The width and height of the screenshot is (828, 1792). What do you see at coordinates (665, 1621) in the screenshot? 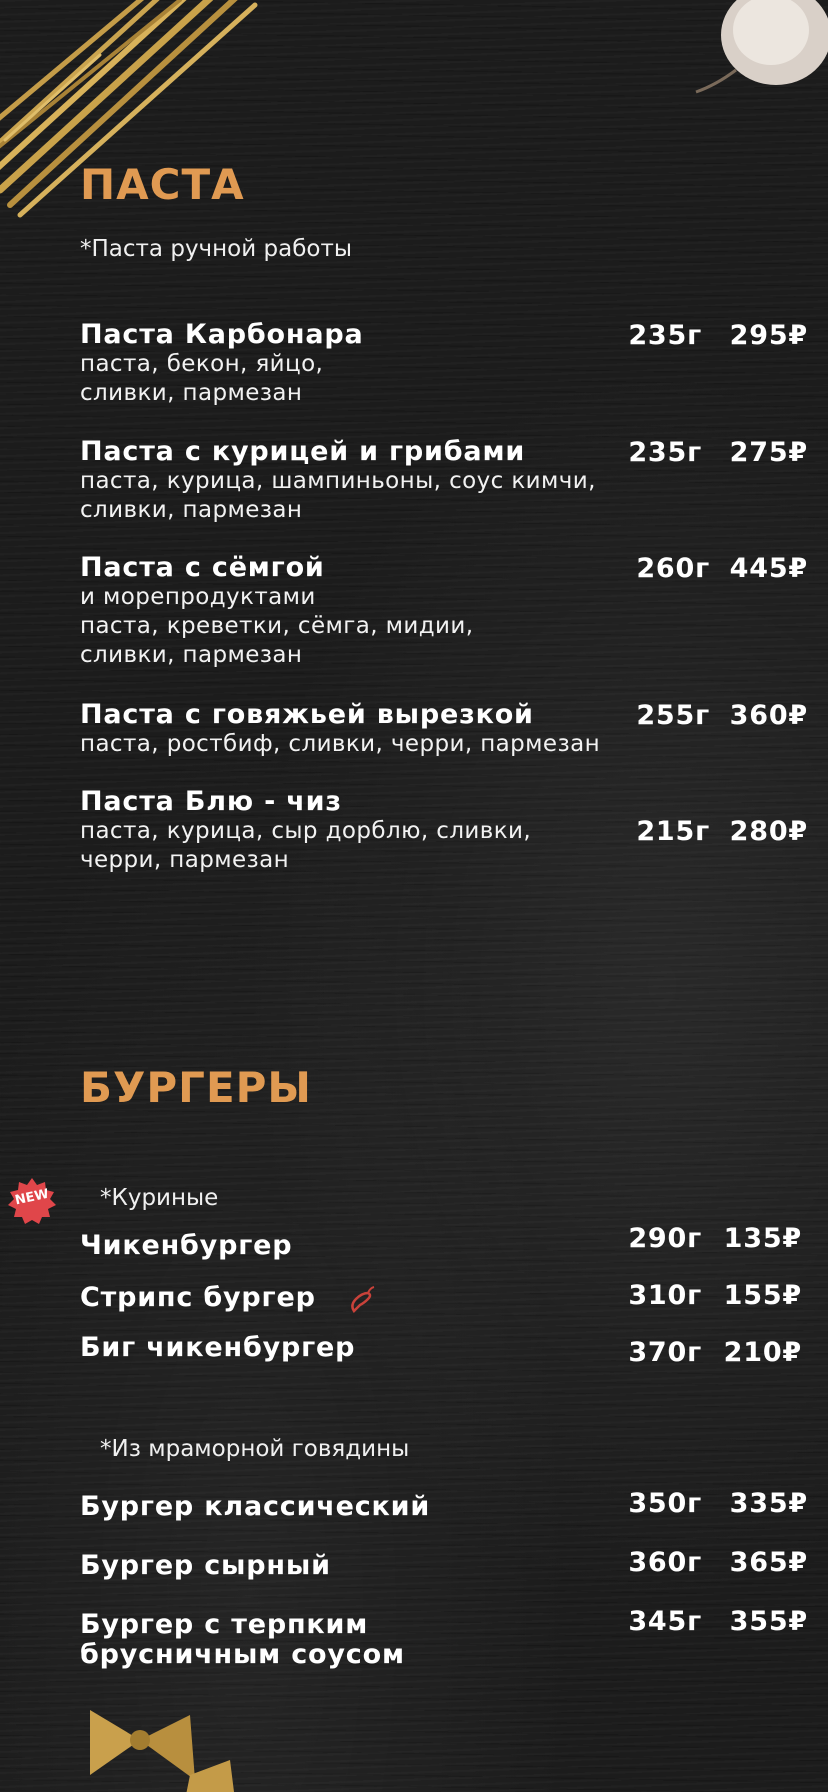
I see `item-weight: 345г` at bounding box center [665, 1621].